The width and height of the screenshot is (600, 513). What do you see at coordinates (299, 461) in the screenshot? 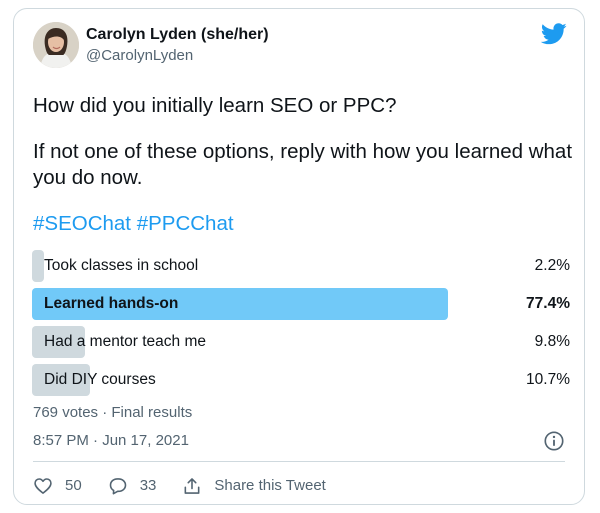
I see `divider` at bounding box center [299, 461].